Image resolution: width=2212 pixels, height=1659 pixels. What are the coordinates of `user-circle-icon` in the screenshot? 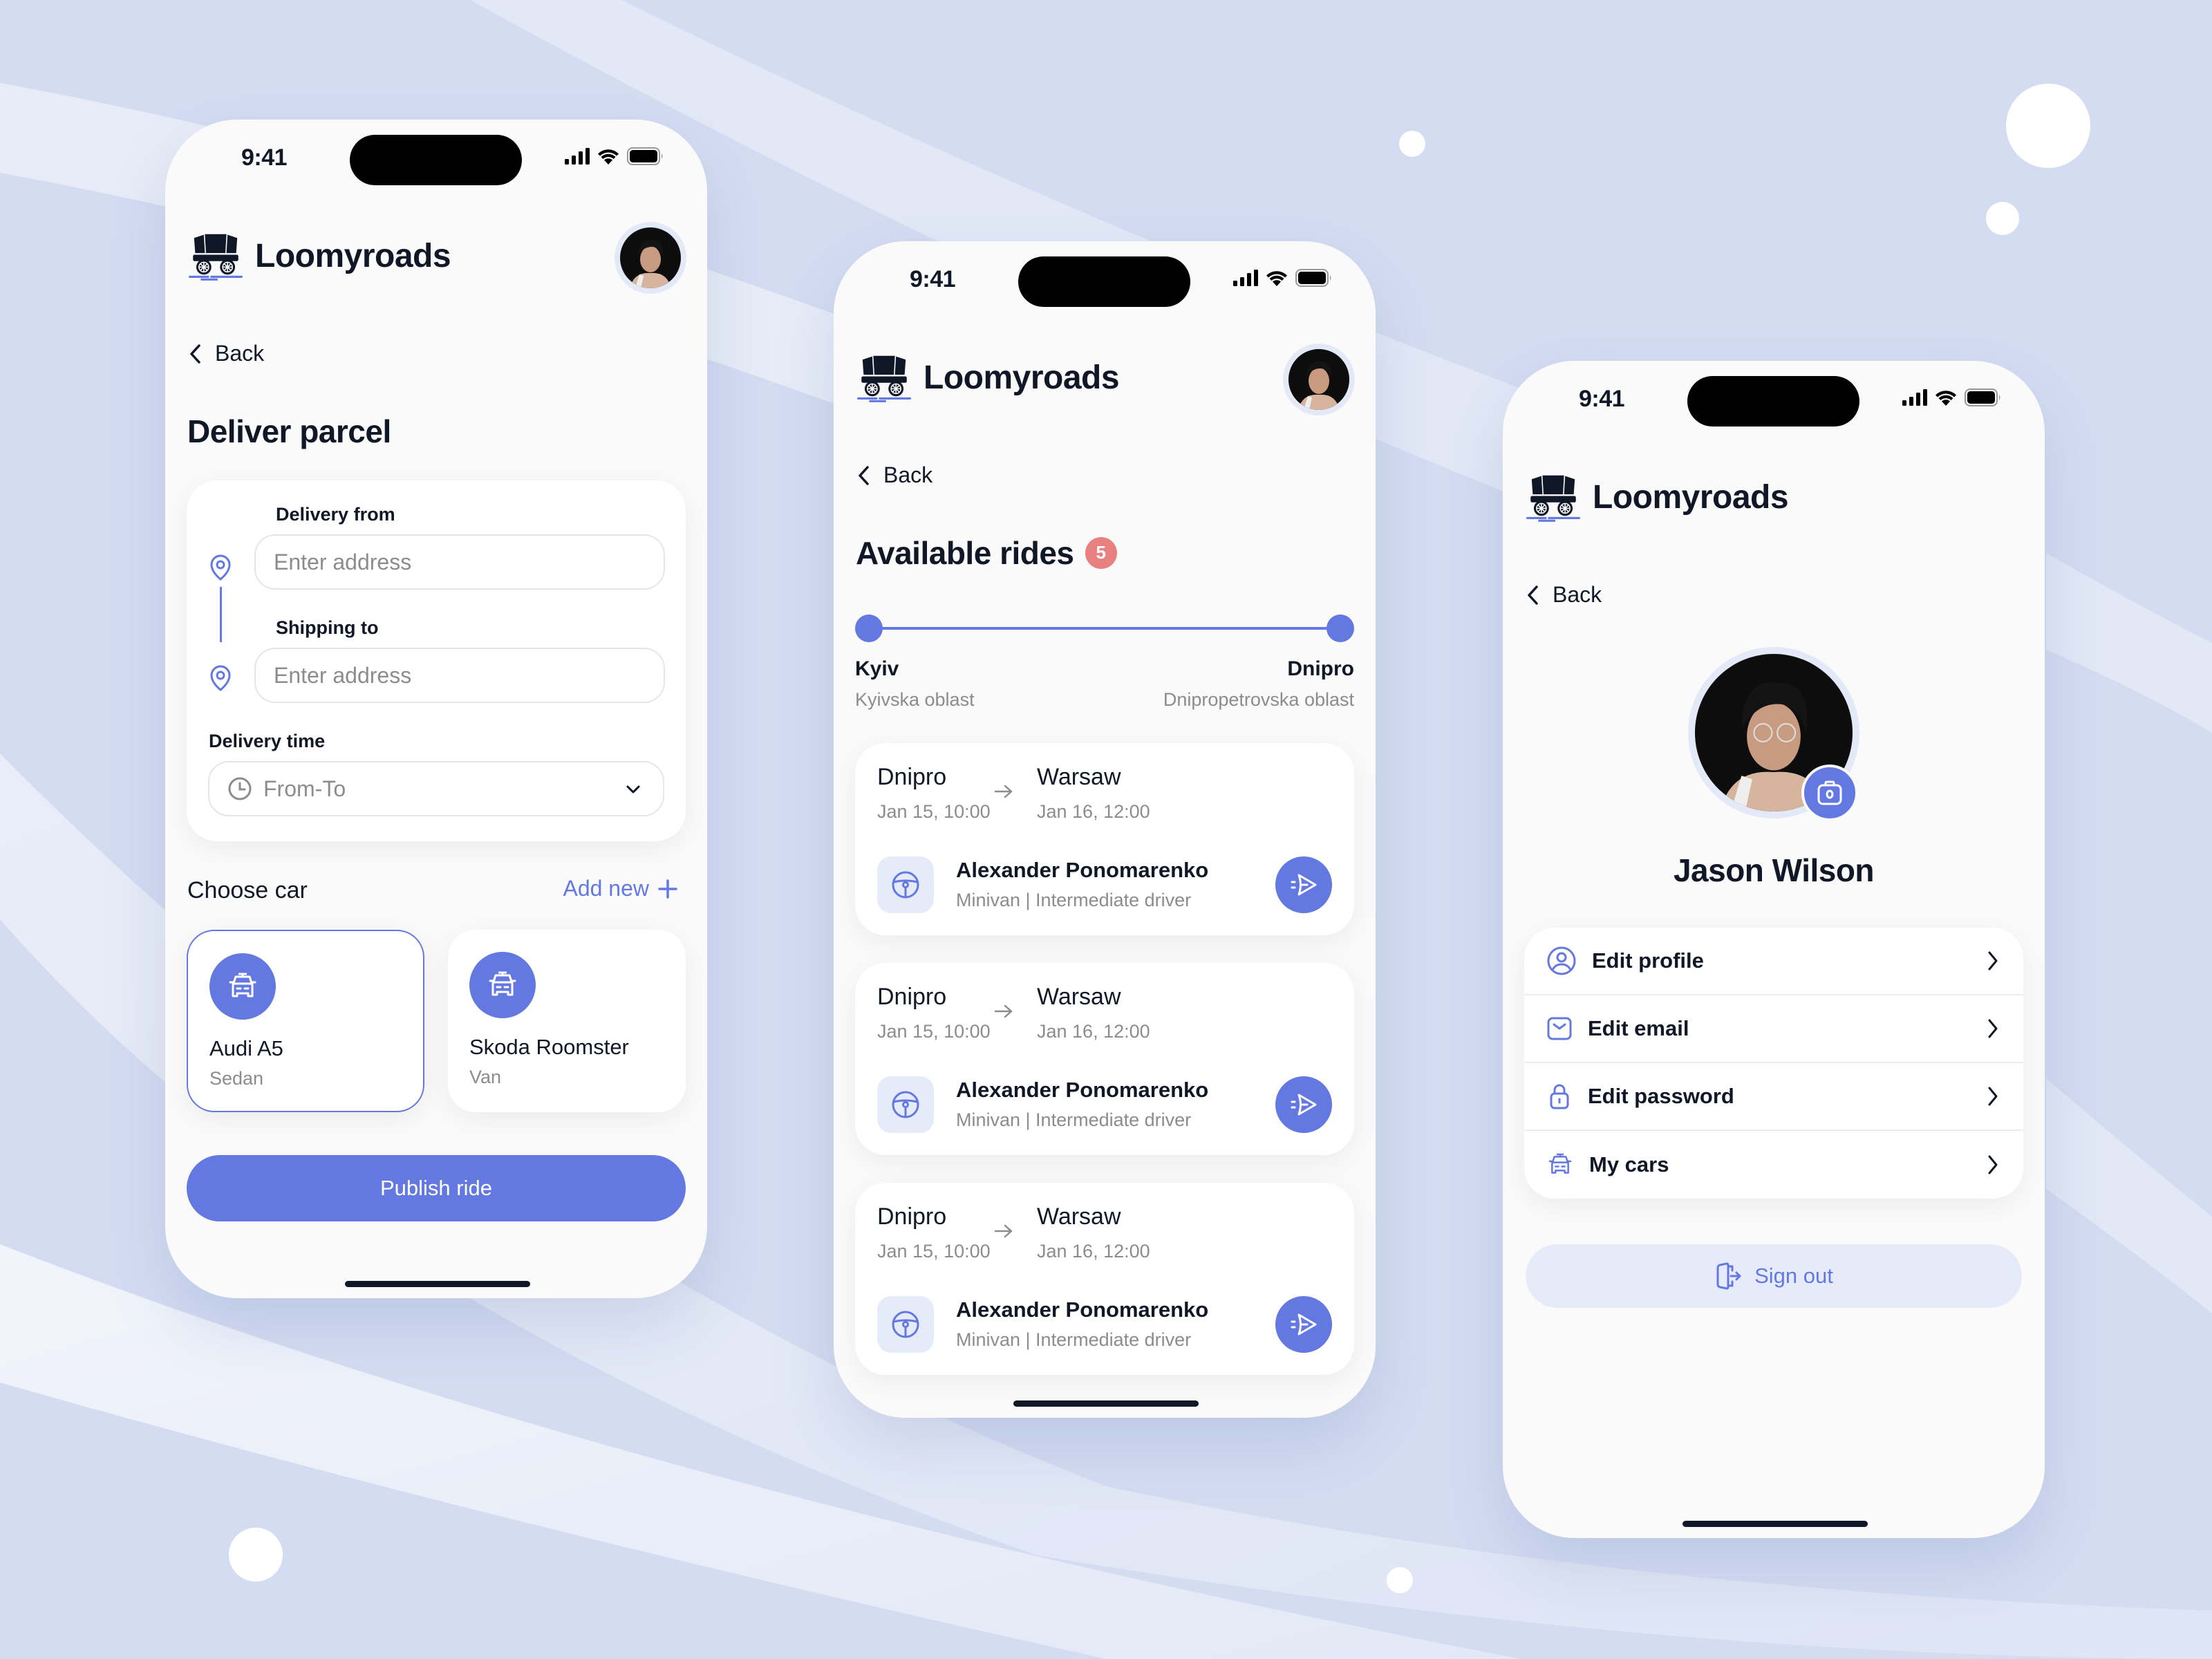 It's located at (1562, 960).